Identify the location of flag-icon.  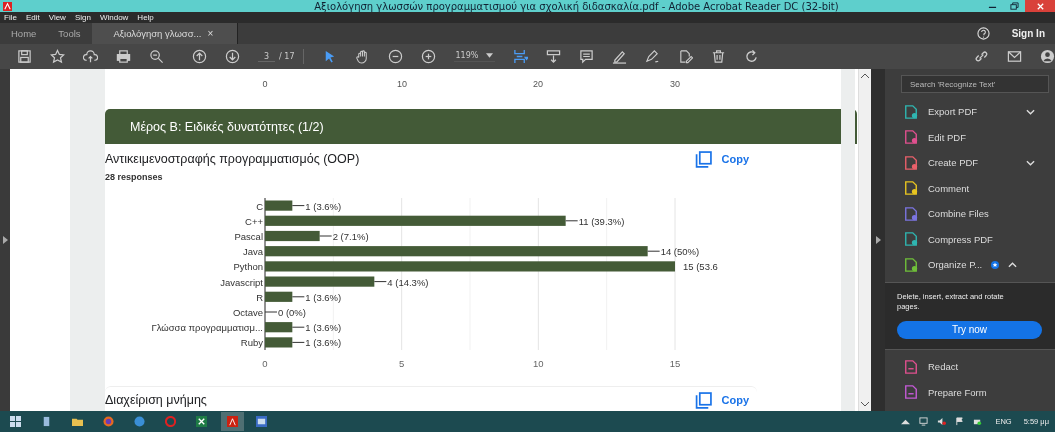
(960, 421).